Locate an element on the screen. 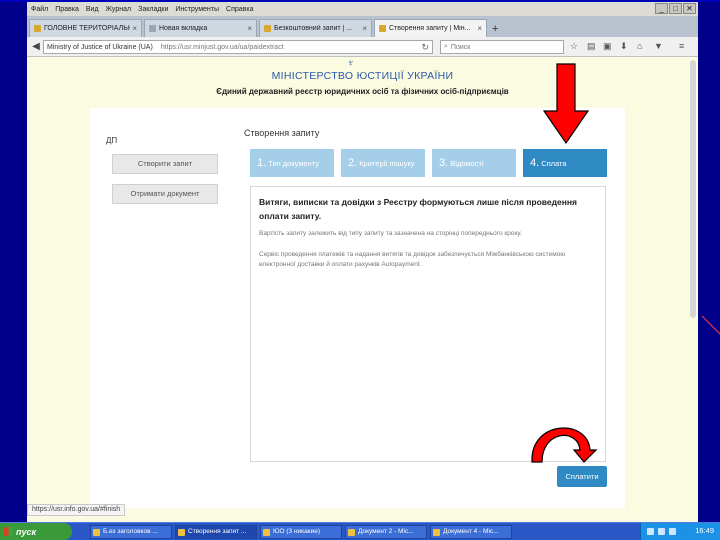  pay-button: Сплатити is located at coordinates (582, 476).